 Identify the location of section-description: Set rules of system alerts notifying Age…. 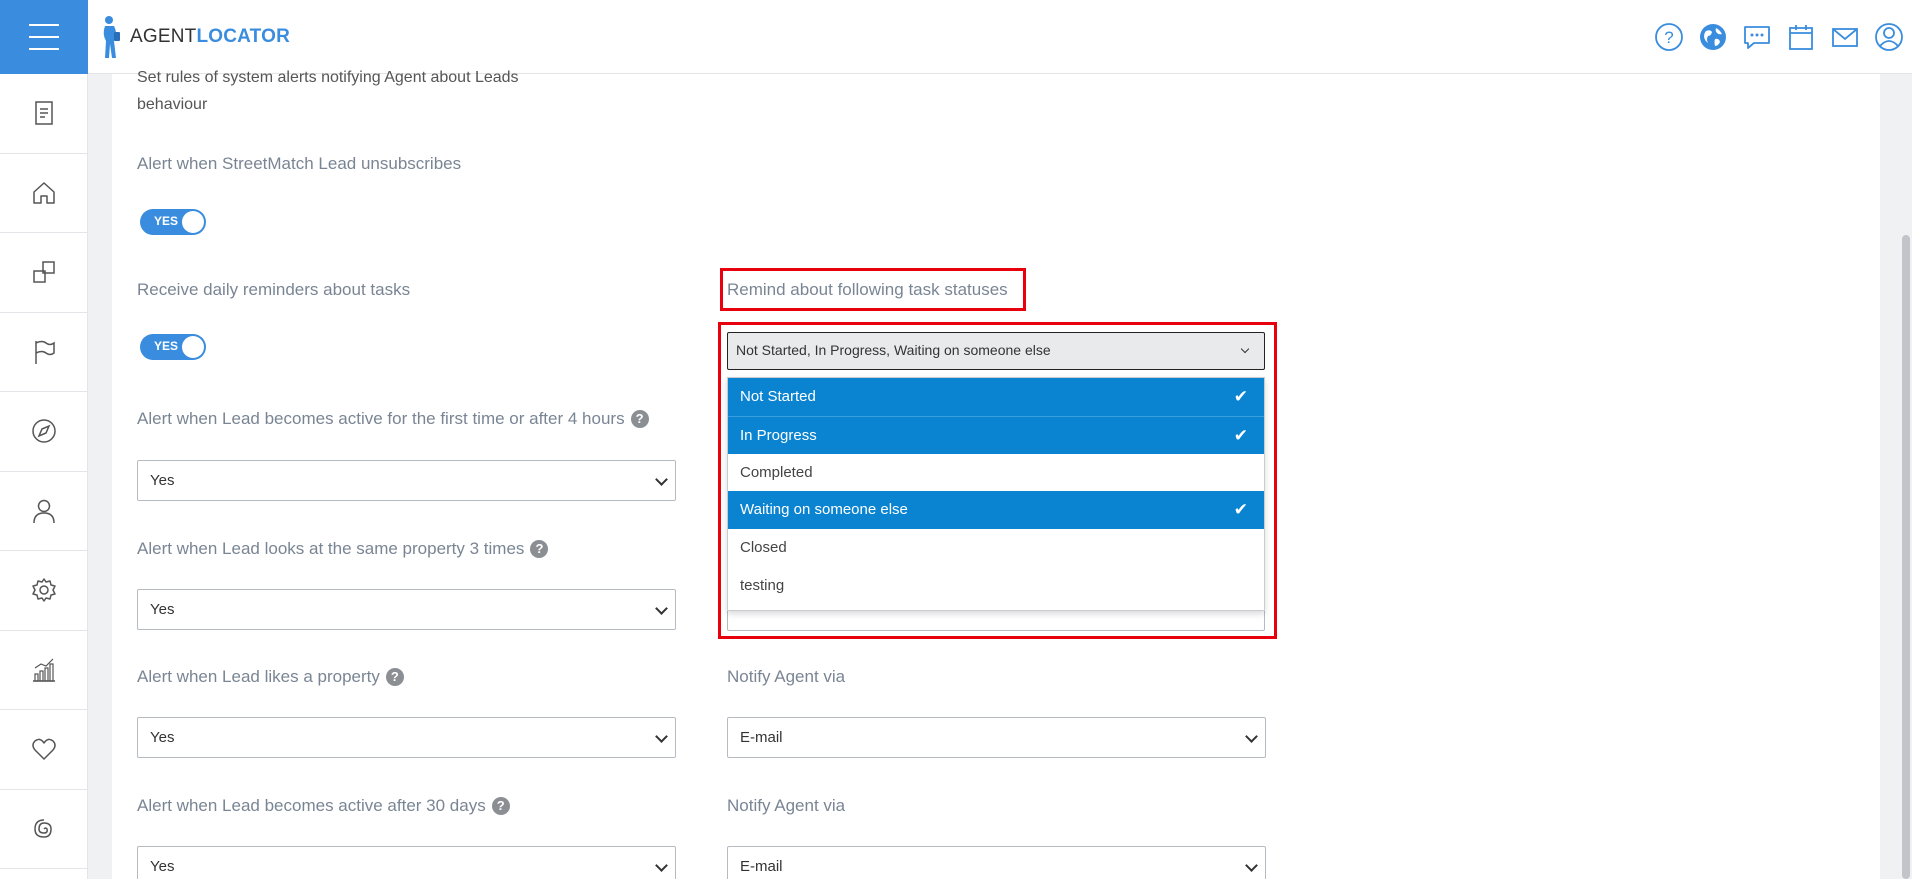
(328, 91).